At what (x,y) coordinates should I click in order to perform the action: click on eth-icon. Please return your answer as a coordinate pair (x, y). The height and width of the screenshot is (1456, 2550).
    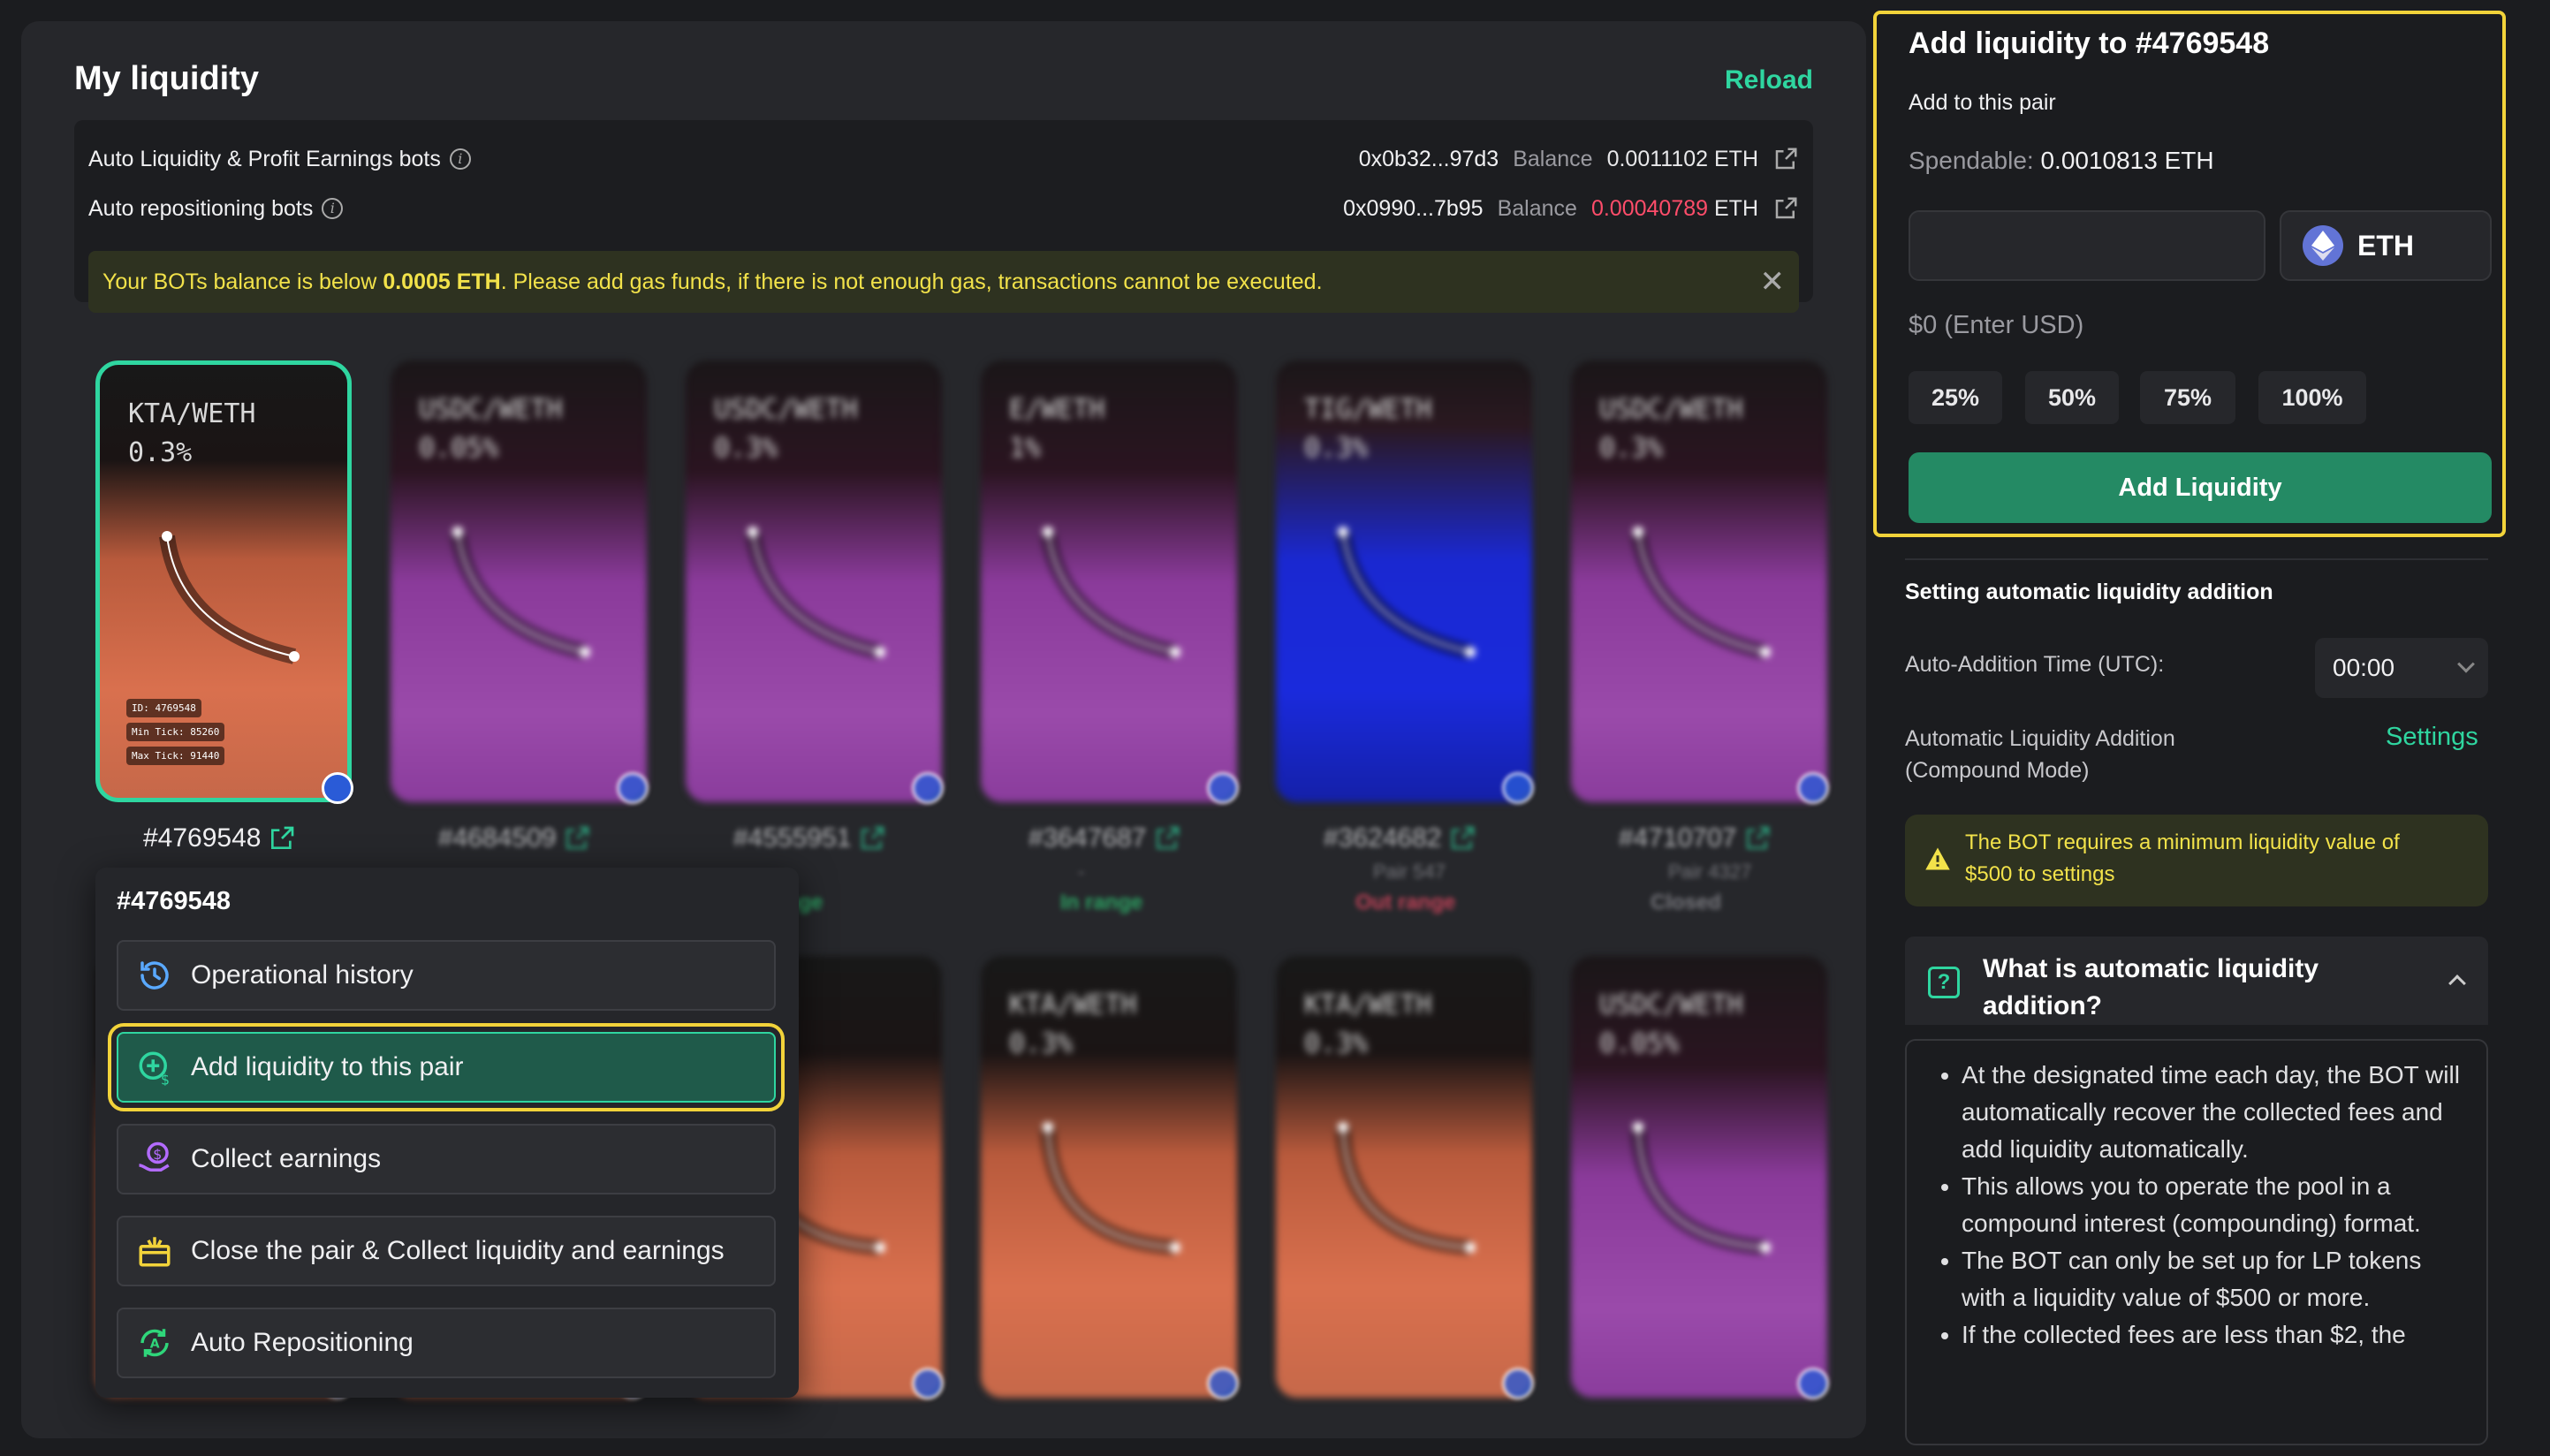
    Looking at the image, I should click on (2323, 246).